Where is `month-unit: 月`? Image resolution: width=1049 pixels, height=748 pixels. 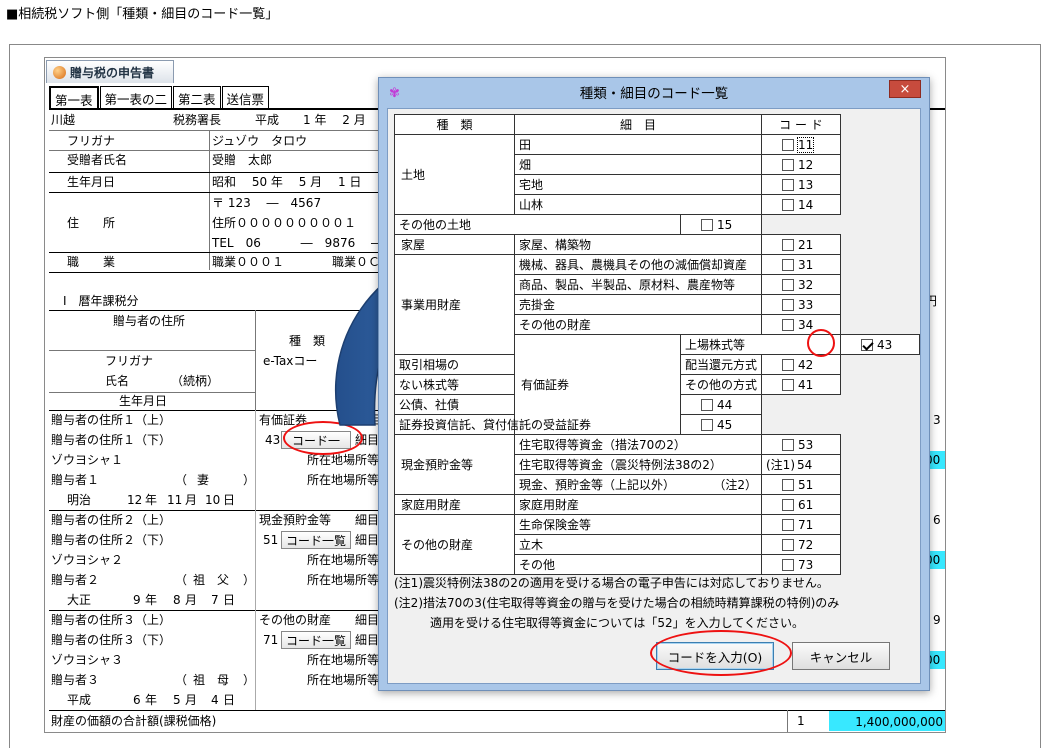
month-unit: 月 is located at coordinates (191, 700).